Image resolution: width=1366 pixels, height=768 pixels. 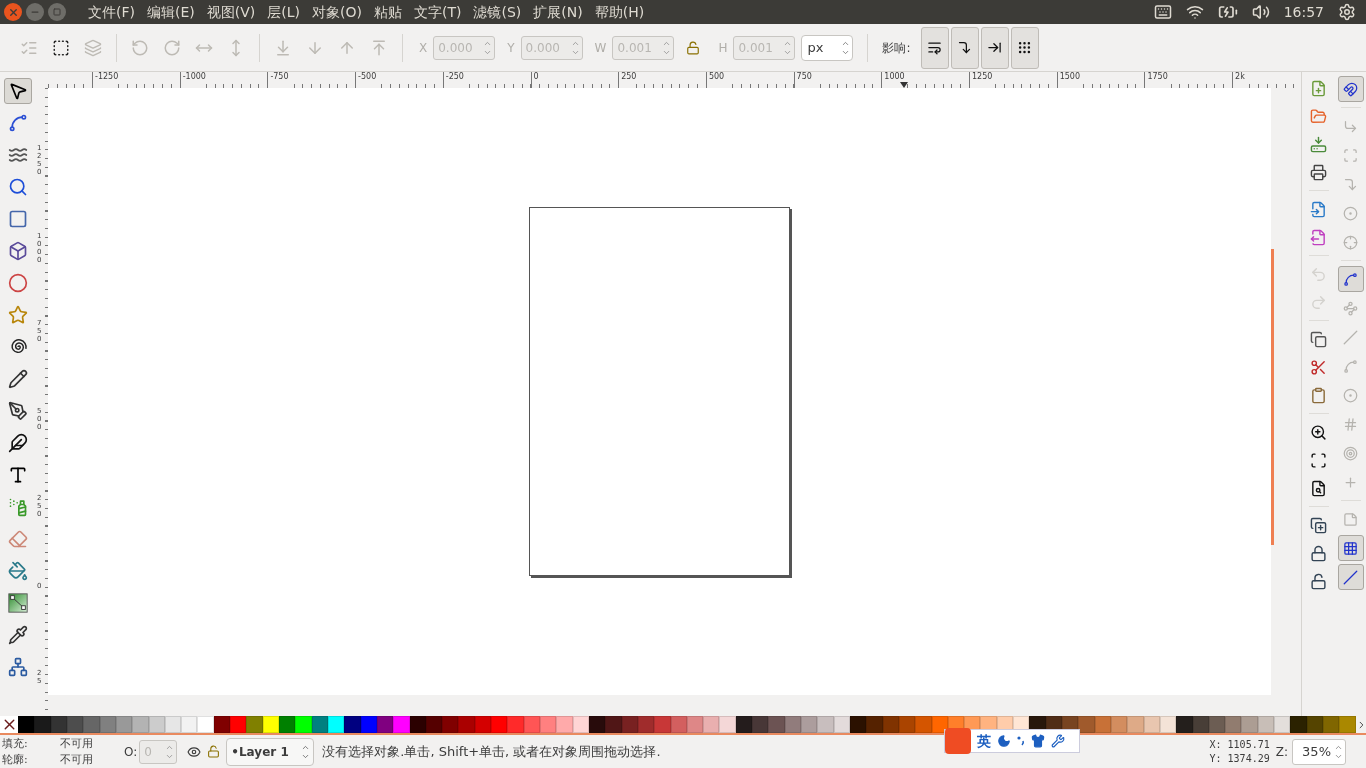 What do you see at coordinates (111, 12) in the screenshot?
I see `menu-item: 文件(F)` at bounding box center [111, 12].